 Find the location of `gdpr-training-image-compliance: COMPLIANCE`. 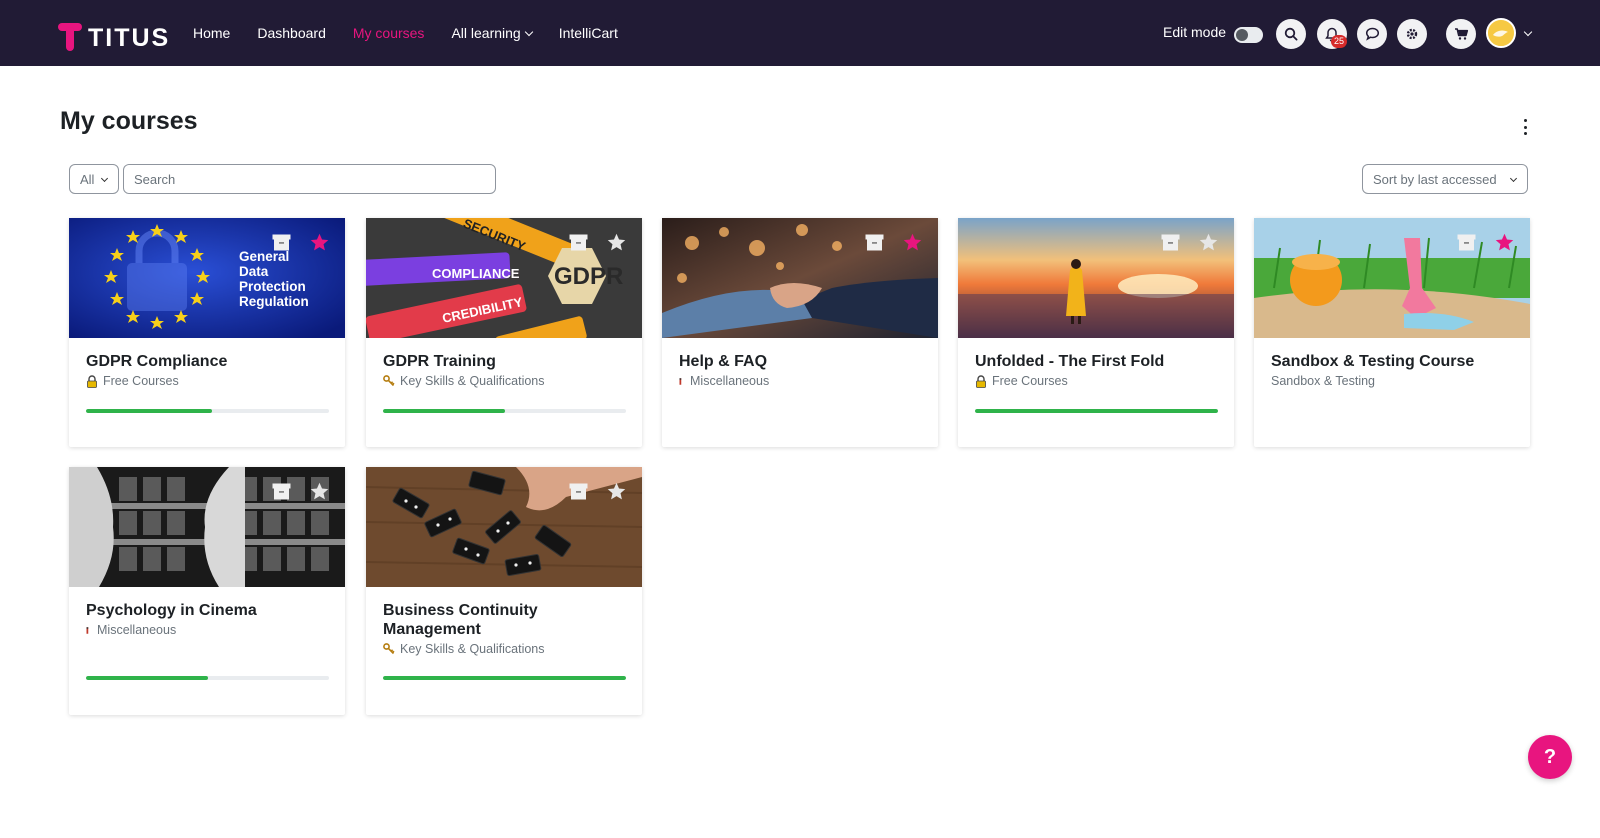

gdpr-training-image-compliance: COMPLIANCE is located at coordinates (476, 273).